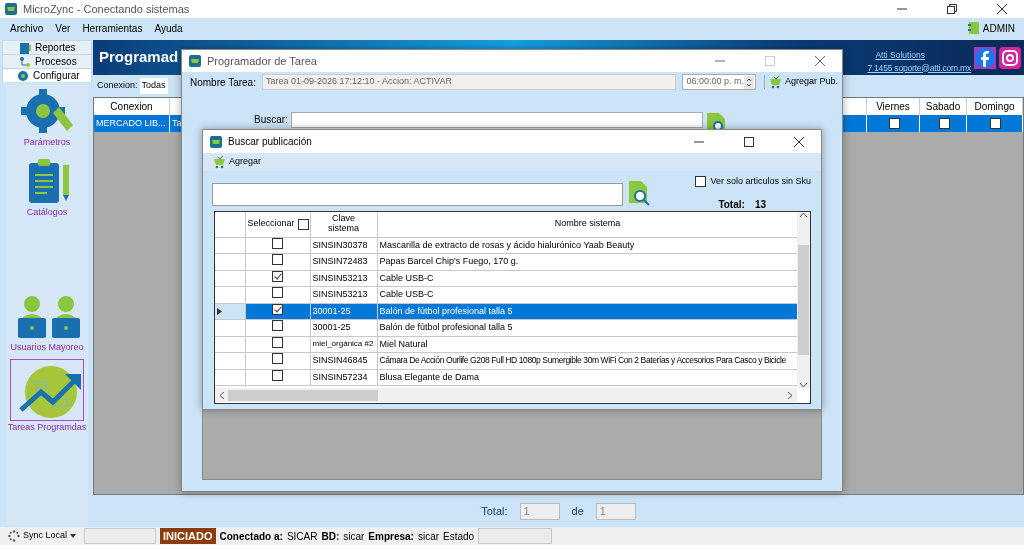 The height and width of the screenshot is (551, 1024). Describe the element at coordinates (25, 47) in the screenshot. I see `clipboard-icon` at that location.